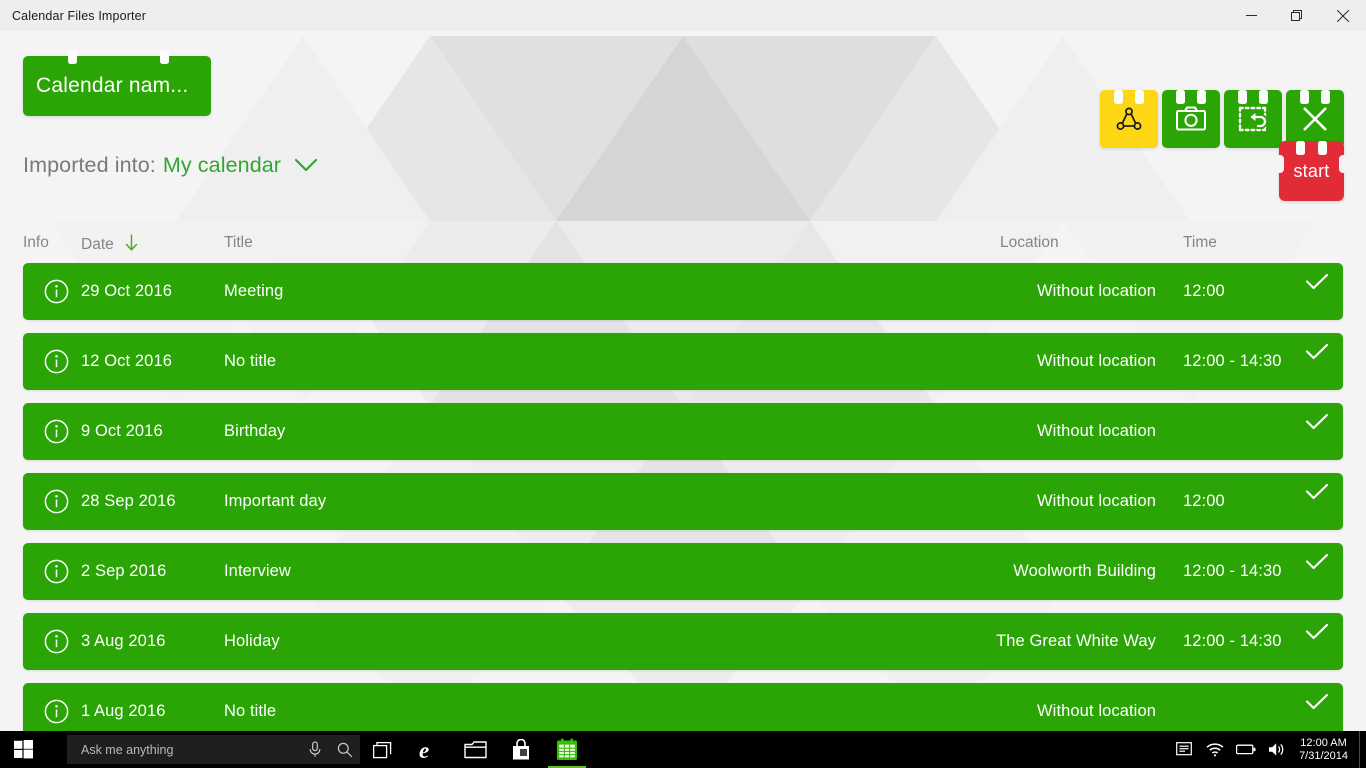 The height and width of the screenshot is (768, 1366). Describe the element at coordinates (1029, 242) in the screenshot. I see `column-header-location: Location` at that location.